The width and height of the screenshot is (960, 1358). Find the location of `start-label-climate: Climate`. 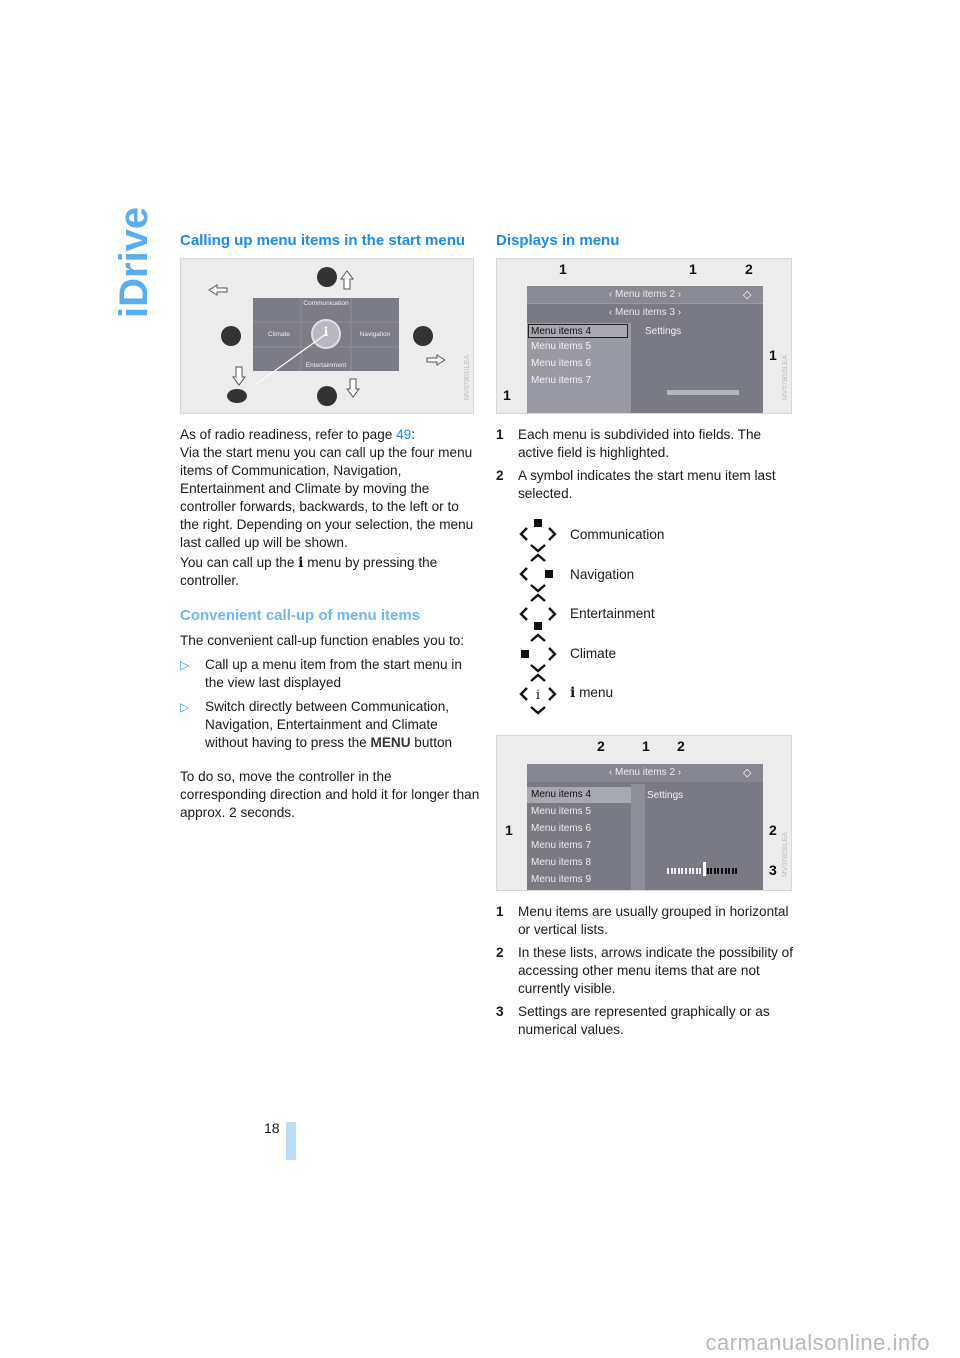

start-label-climate: Climate is located at coordinates (279, 334).